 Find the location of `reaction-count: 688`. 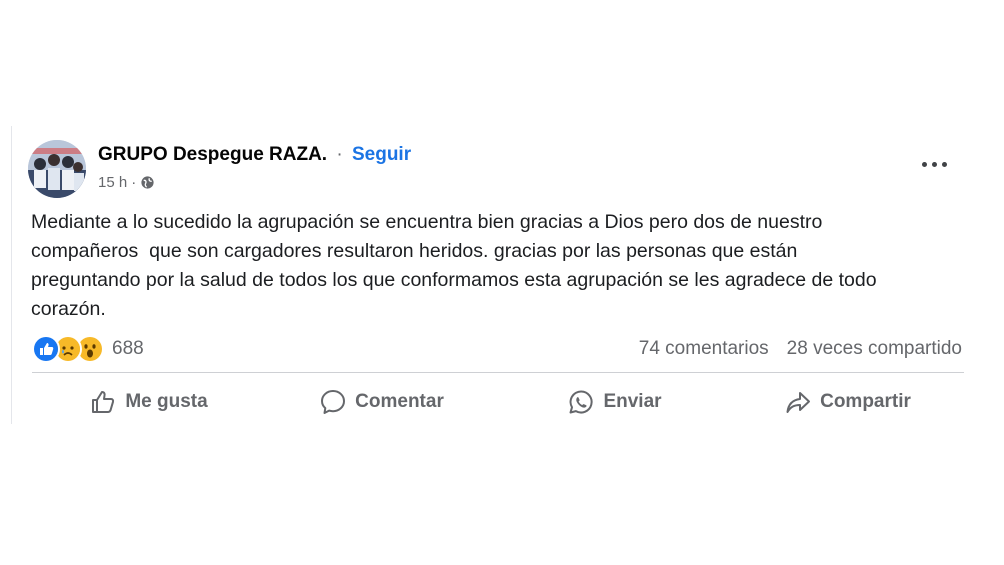

reaction-count: 688 is located at coordinates (128, 348).